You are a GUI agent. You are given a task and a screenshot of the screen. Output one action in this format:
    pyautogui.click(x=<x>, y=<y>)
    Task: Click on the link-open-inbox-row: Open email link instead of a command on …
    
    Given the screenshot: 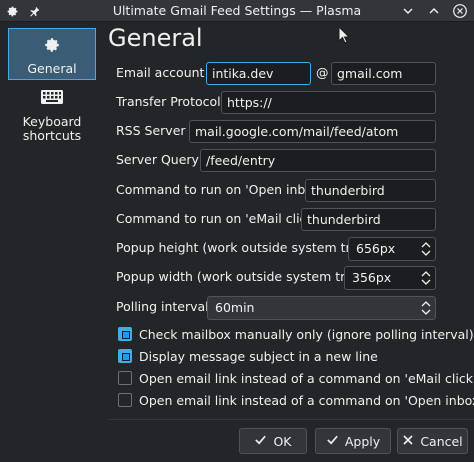 What is the action you would take?
    pyautogui.click(x=296, y=400)
    